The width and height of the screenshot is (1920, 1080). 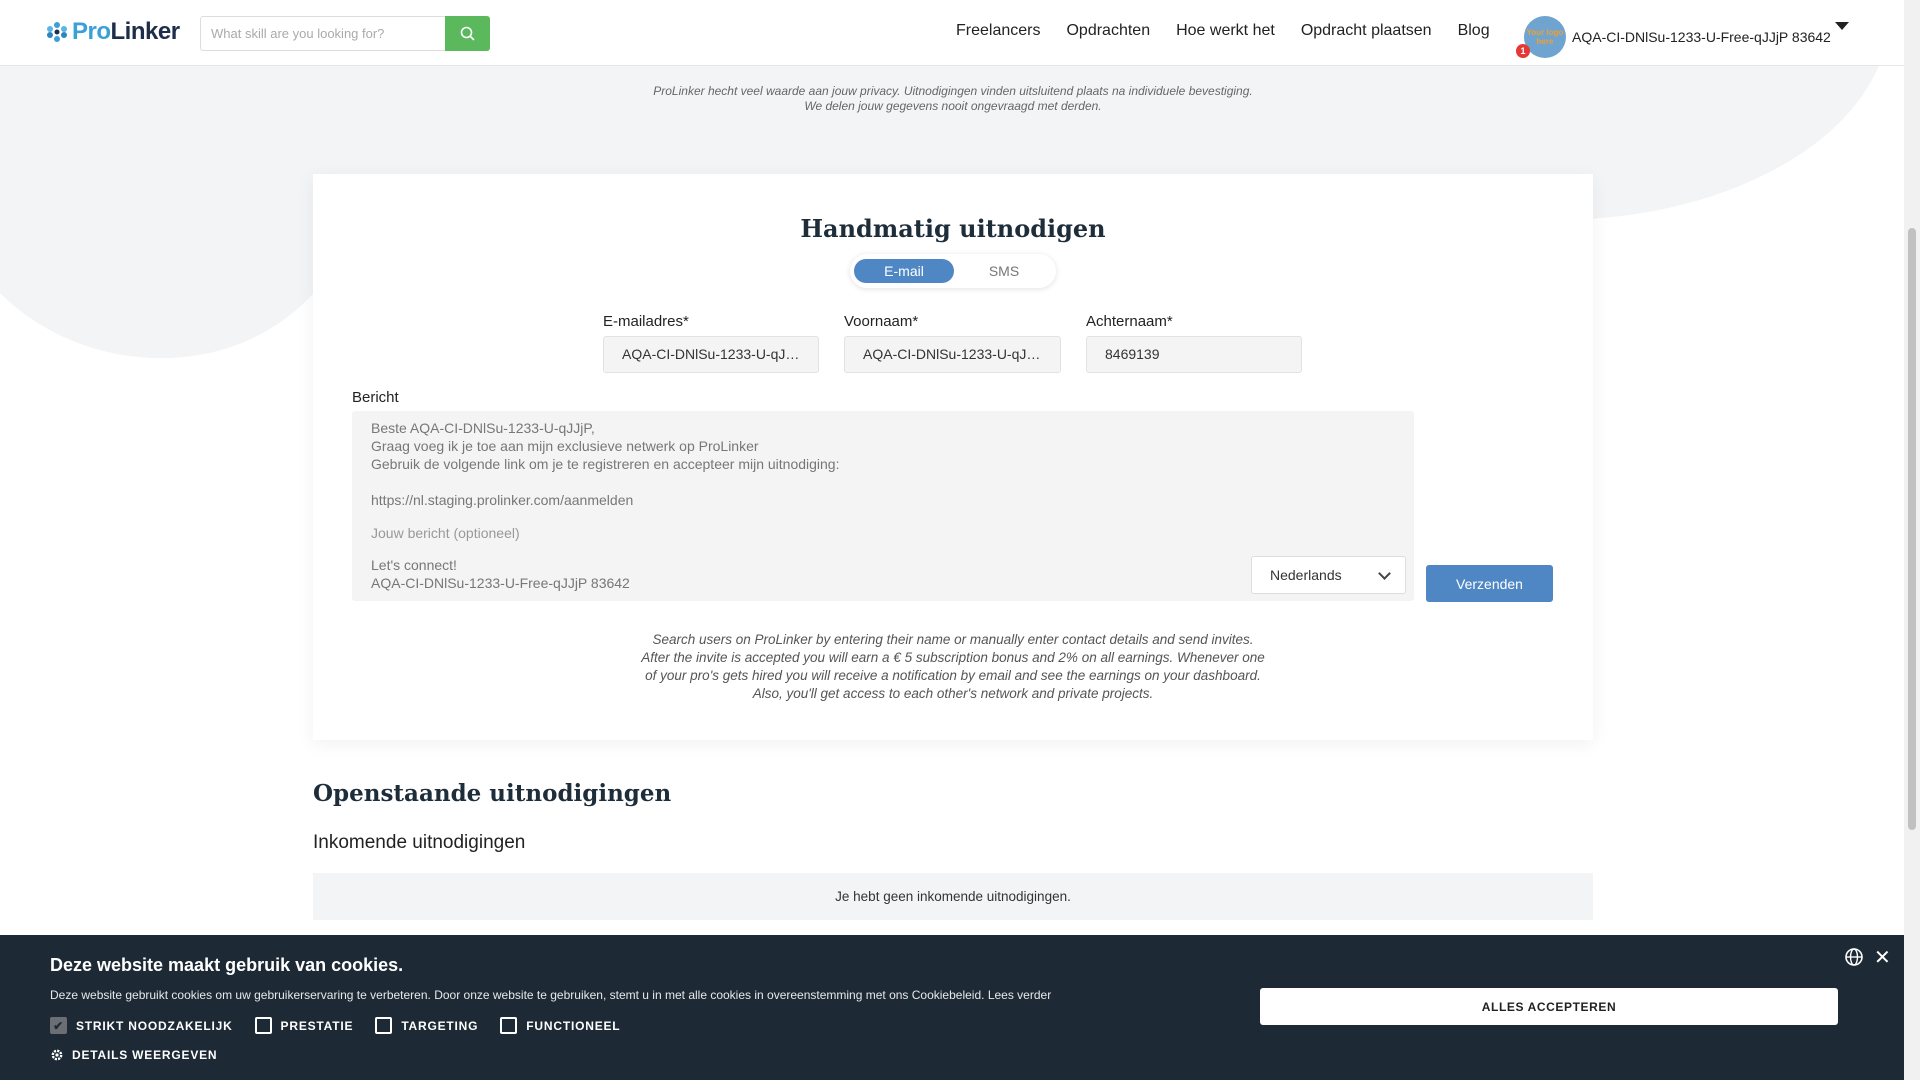 What do you see at coordinates (384, 1025) in the screenshot?
I see `checkbox-targeting` at bounding box center [384, 1025].